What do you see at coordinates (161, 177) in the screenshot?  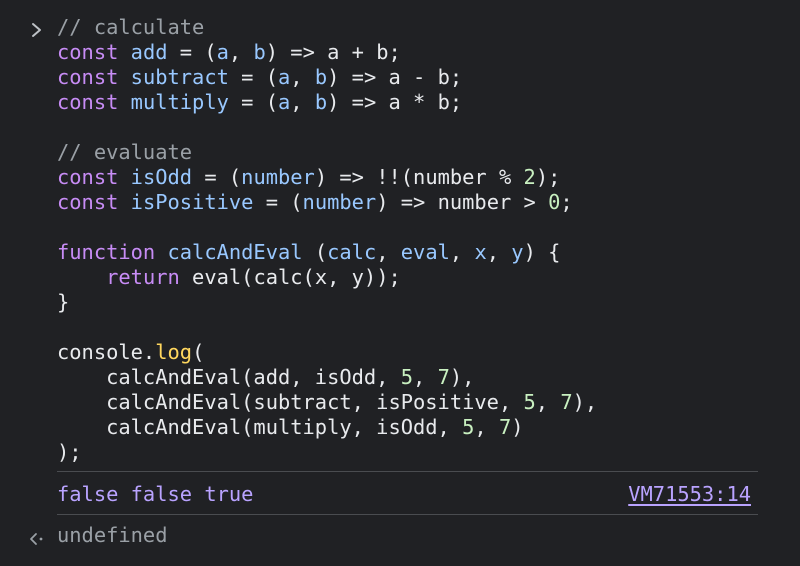 I see `code-token-def: isOdd` at bounding box center [161, 177].